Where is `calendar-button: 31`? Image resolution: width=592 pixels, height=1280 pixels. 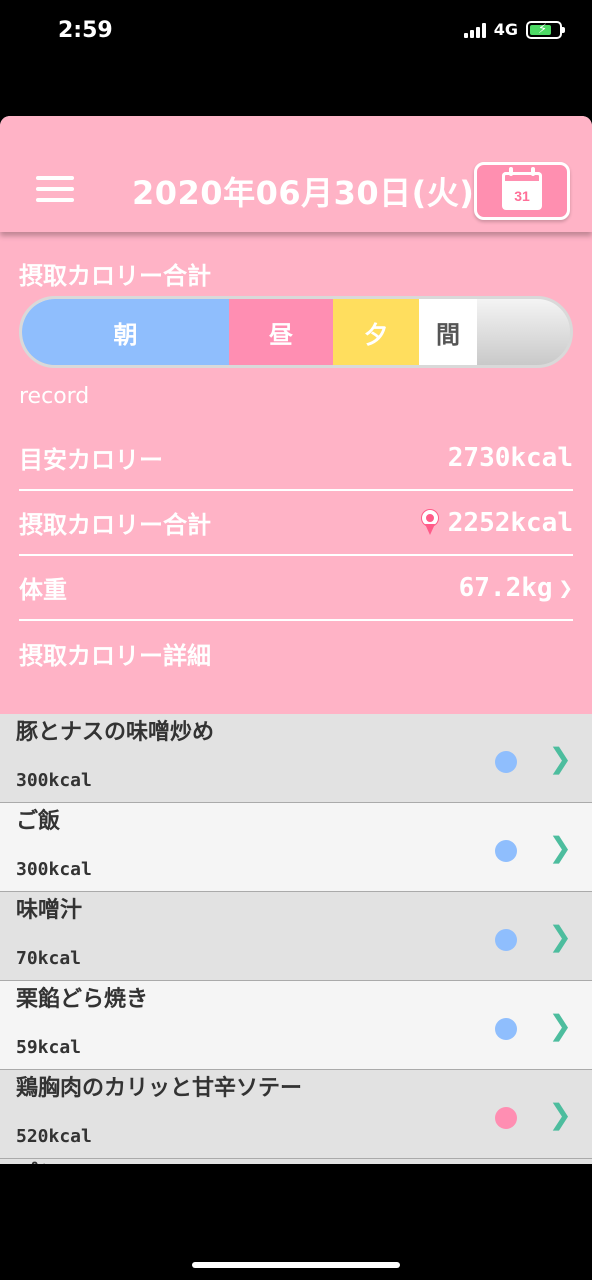
calendar-button: 31 is located at coordinates (522, 191).